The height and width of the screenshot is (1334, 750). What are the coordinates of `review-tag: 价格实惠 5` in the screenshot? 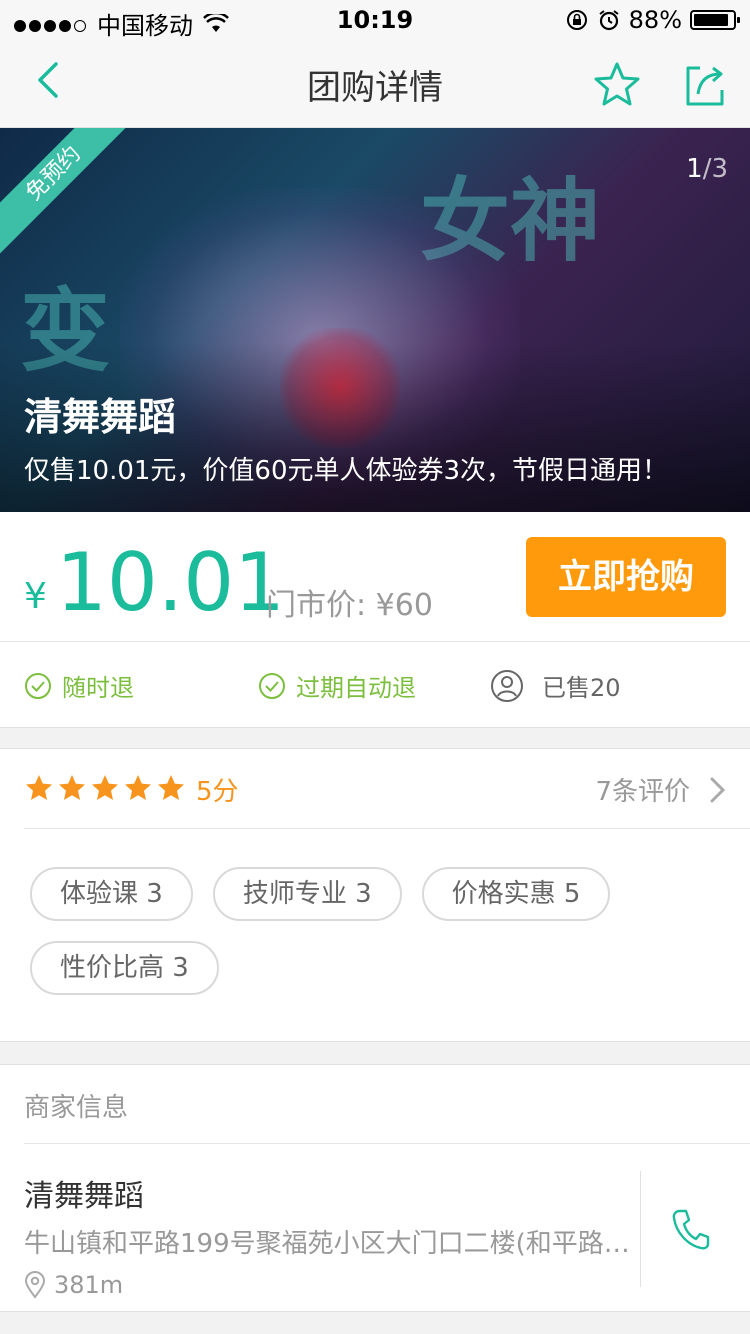 It's located at (516, 894).